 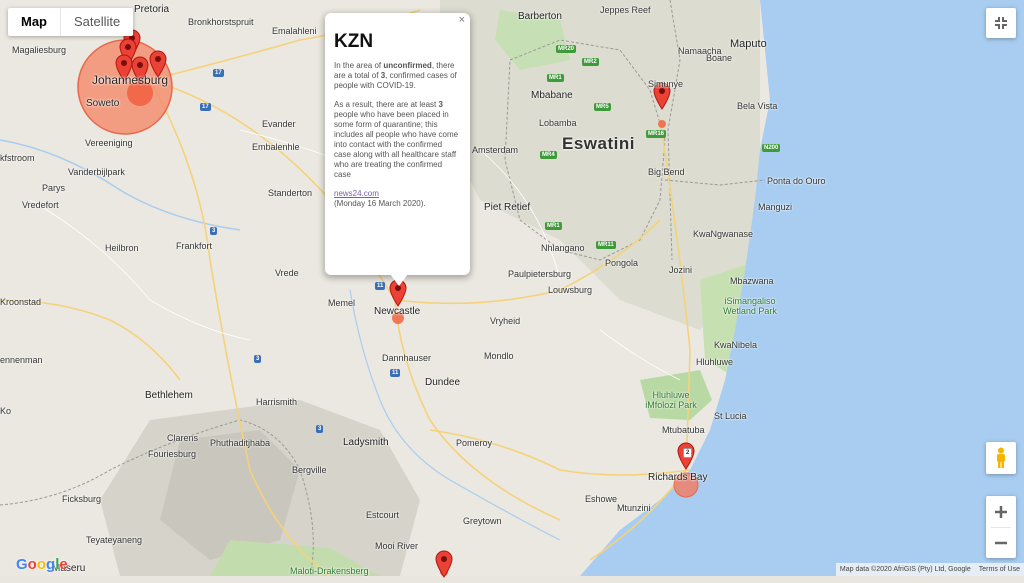 What do you see at coordinates (730, 416) in the screenshot?
I see `place-label: St Lucia` at bounding box center [730, 416].